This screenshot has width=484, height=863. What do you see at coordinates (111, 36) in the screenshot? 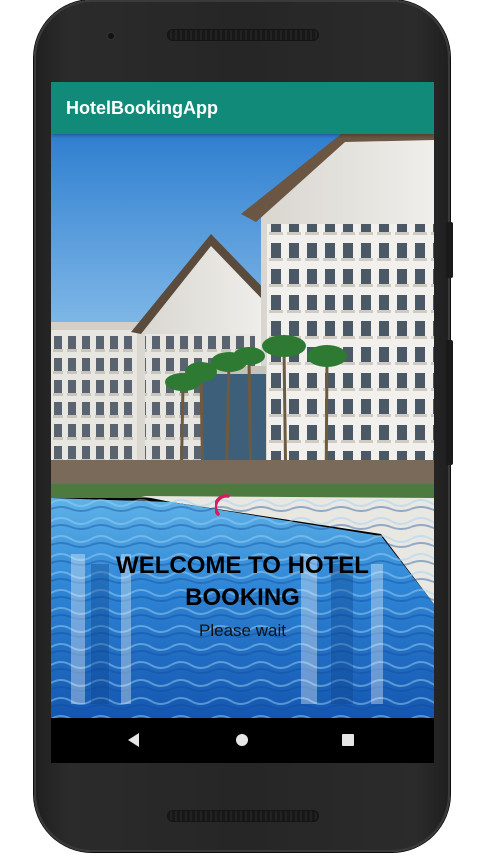
I see `front-camera` at bounding box center [111, 36].